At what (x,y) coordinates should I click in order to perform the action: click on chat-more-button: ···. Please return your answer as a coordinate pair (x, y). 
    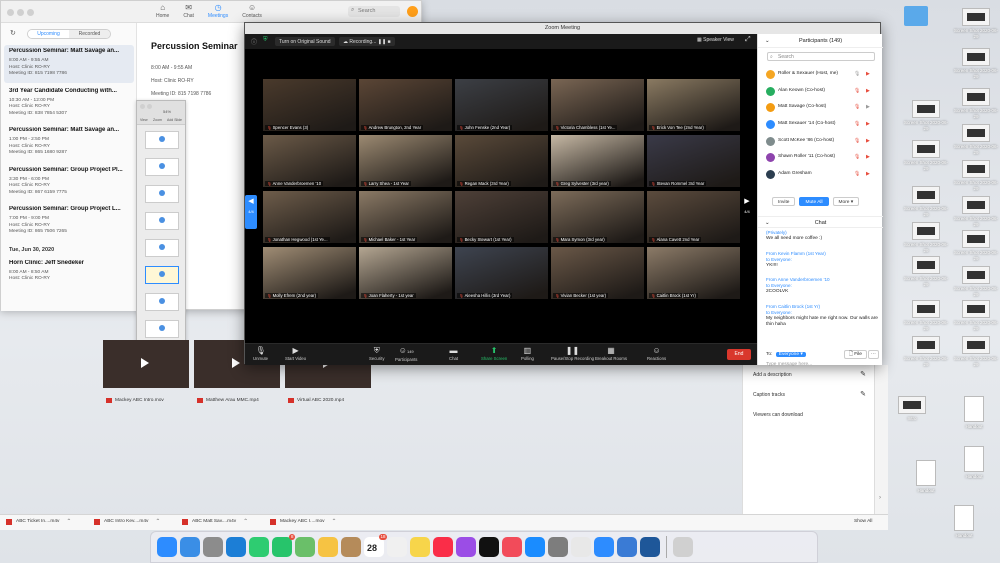
    Looking at the image, I should click on (873, 354).